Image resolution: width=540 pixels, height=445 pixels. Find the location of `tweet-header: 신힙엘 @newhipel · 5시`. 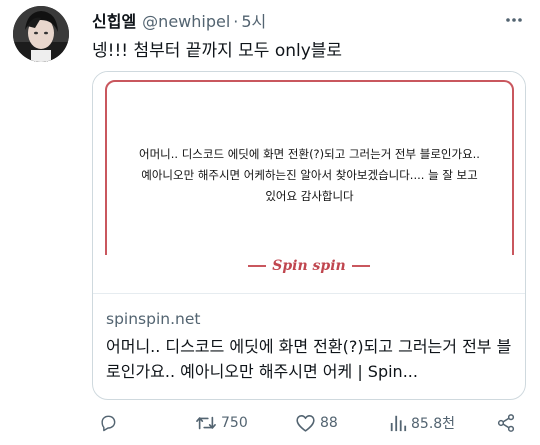

tweet-header: 신힙엘 @newhipel · 5시 is located at coordinates (179, 20).